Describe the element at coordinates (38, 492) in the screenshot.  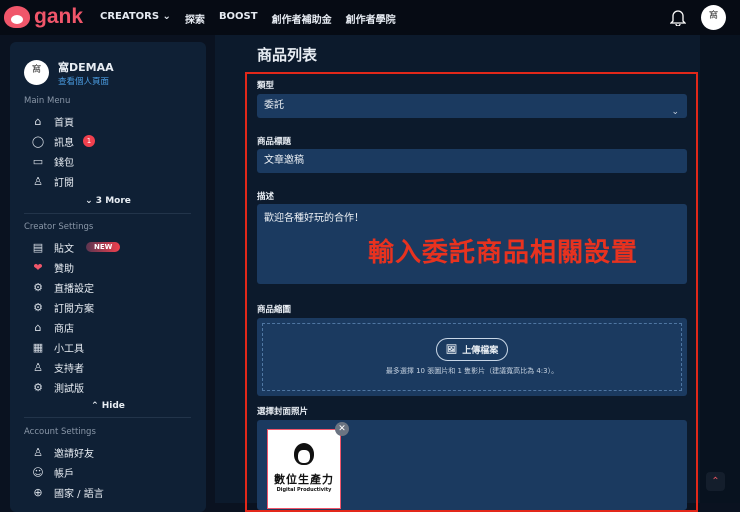
I see `globe-icon: ⊕` at that location.